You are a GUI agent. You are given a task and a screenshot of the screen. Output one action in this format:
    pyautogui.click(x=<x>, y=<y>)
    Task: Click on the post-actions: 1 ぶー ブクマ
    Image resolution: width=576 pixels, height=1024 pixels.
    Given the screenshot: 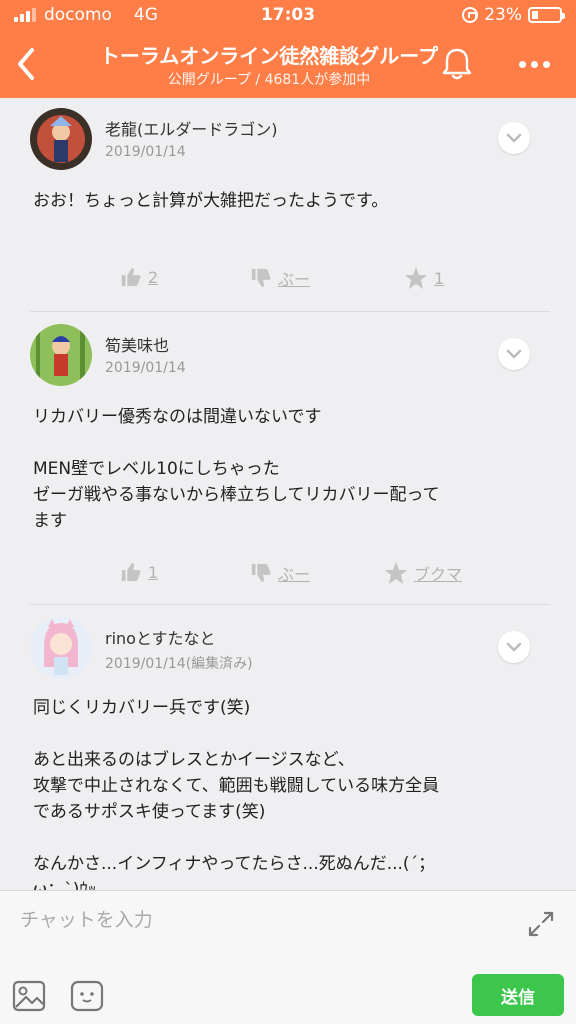 What is the action you would take?
    pyautogui.click(x=288, y=576)
    